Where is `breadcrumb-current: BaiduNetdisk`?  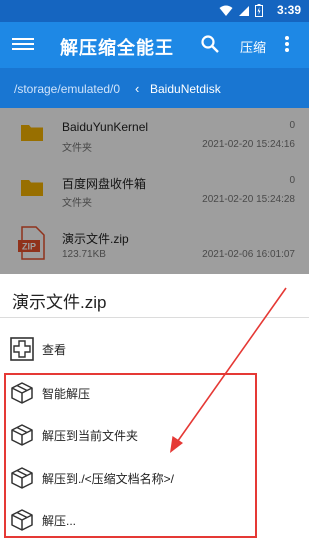
breadcrumb-current: BaiduNetdisk is located at coordinates (185, 89).